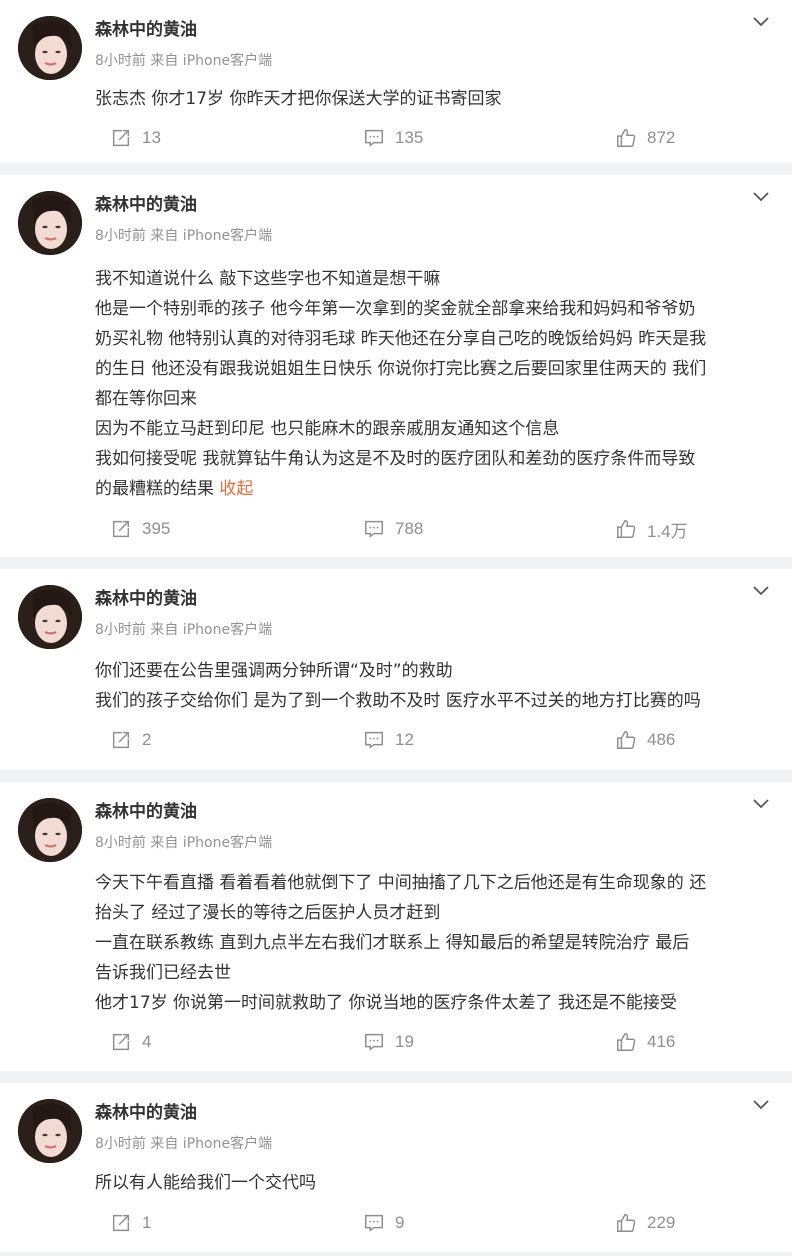 The width and height of the screenshot is (792, 1256). I want to click on repost-button: 2, so click(130, 740).